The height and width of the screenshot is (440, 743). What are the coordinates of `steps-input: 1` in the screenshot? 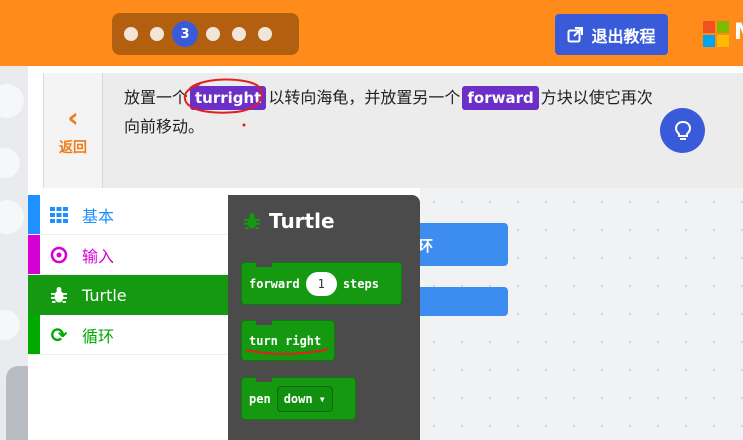 It's located at (321, 283).